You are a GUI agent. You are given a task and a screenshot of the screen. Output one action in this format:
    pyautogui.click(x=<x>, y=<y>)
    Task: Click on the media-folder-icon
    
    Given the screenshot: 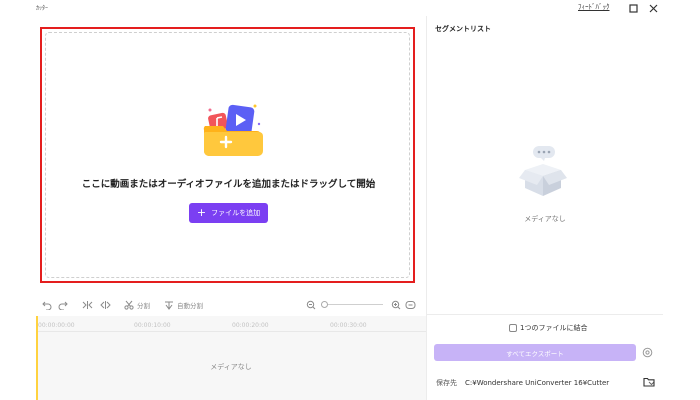 What is the action you would take?
    pyautogui.click(x=233, y=130)
    